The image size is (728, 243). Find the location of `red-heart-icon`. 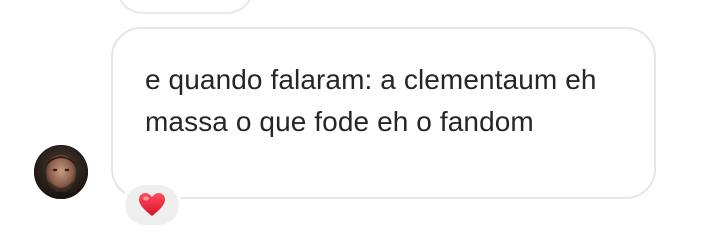

red-heart-icon is located at coordinates (152, 204).